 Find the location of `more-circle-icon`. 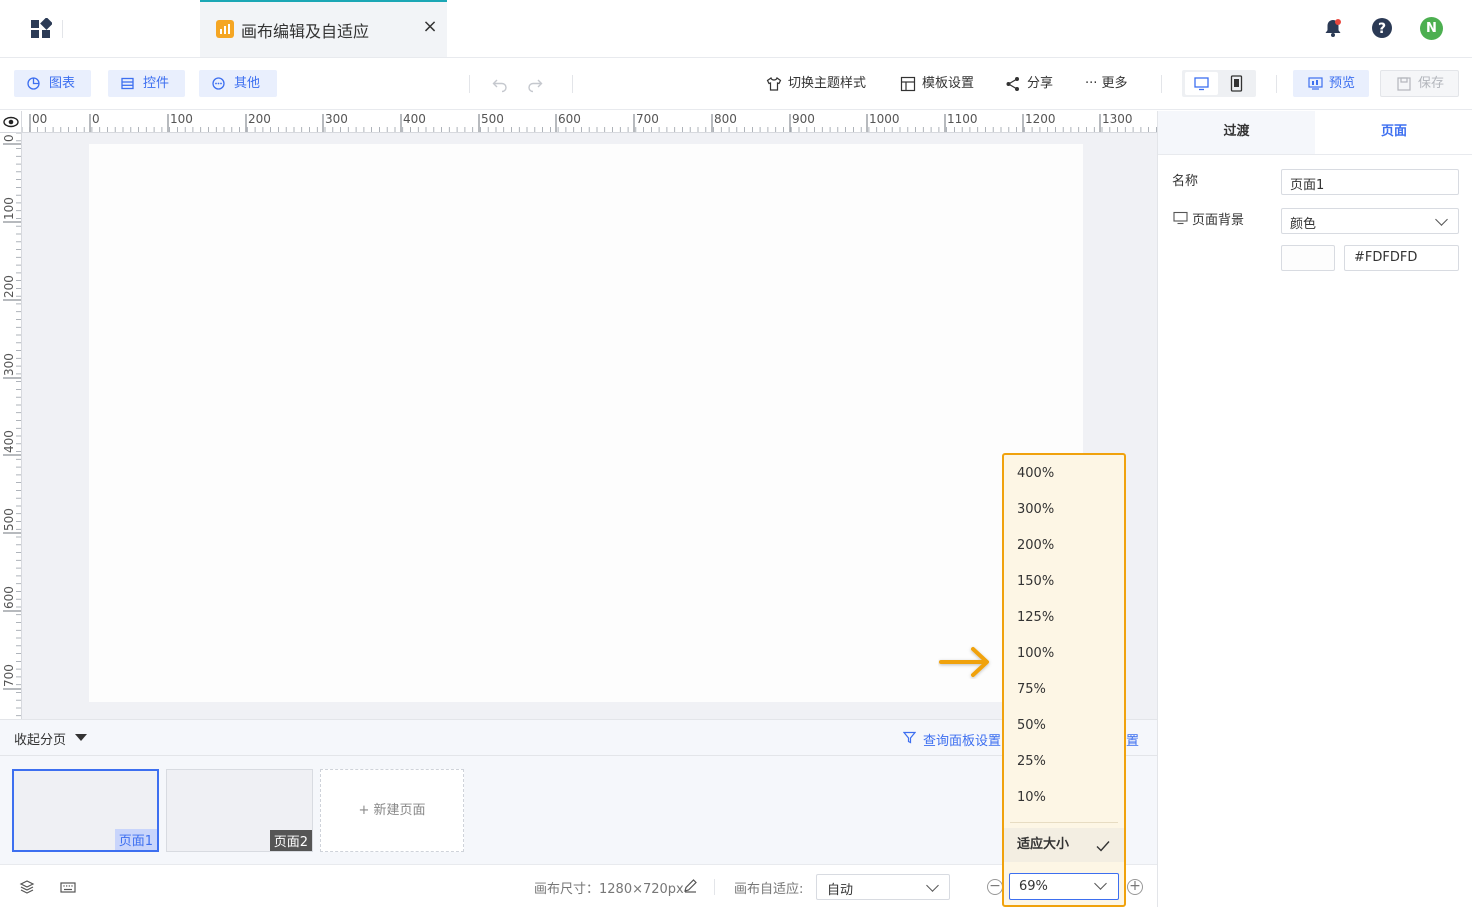

more-circle-icon is located at coordinates (218, 83).